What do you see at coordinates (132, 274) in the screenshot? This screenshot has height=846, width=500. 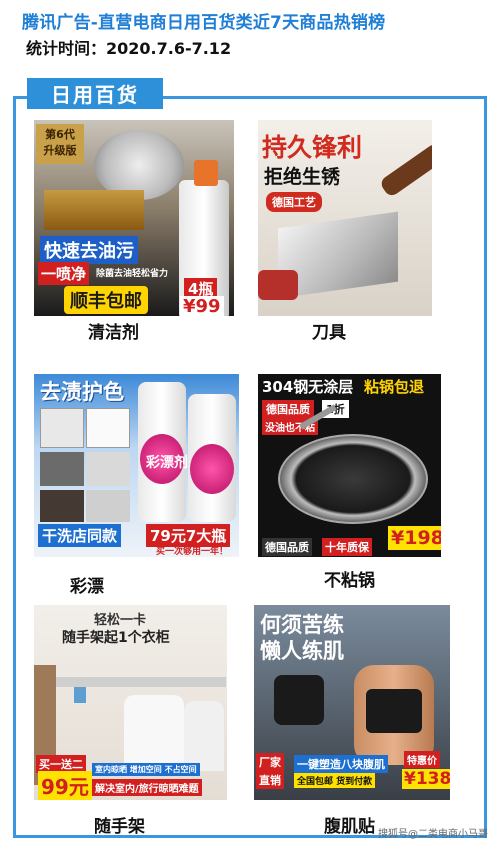 I see `image-caption: 除菌去油轻松省力` at bounding box center [132, 274].